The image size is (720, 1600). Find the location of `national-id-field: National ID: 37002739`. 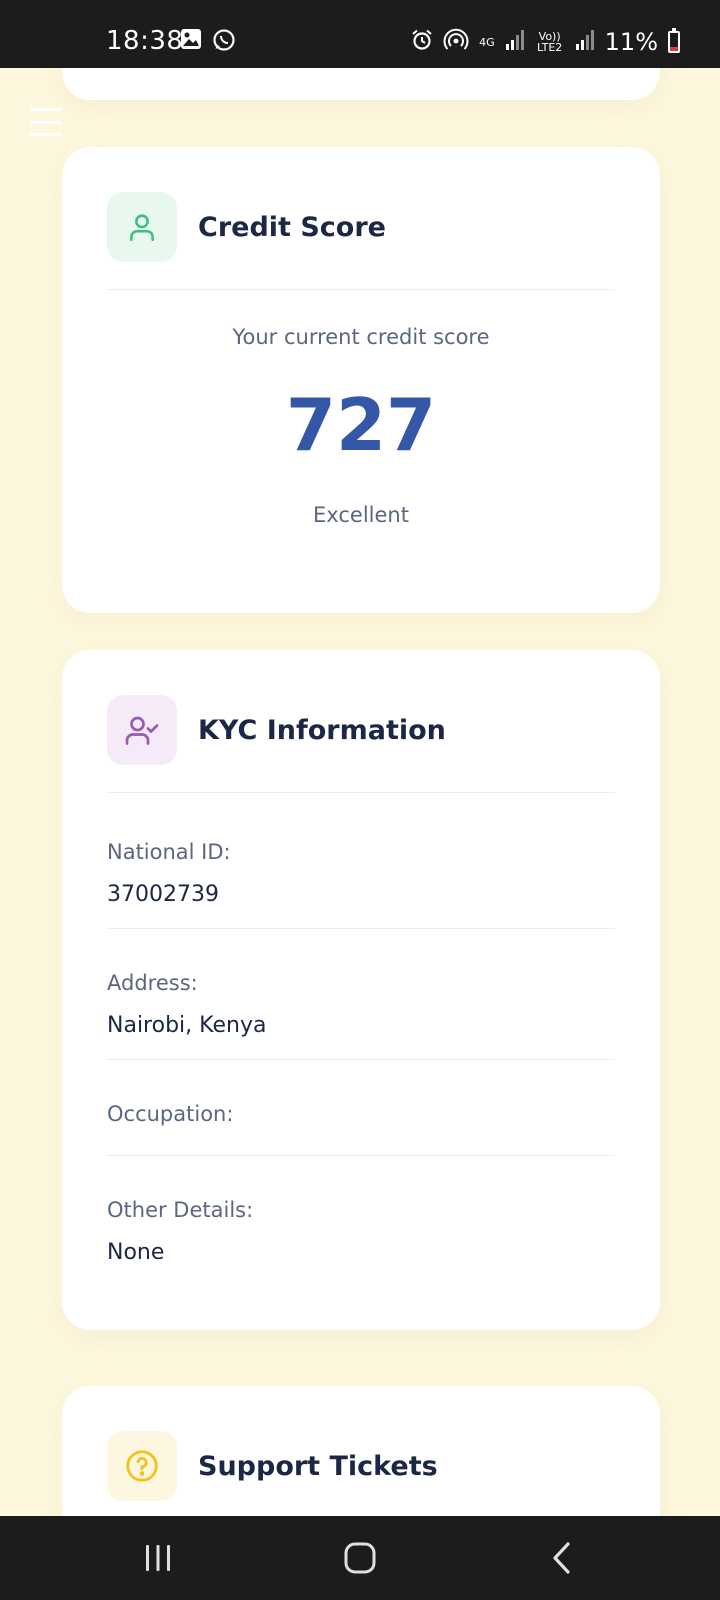

national-id-field: National ID: 37002739 is located at coordinates (361, 873).